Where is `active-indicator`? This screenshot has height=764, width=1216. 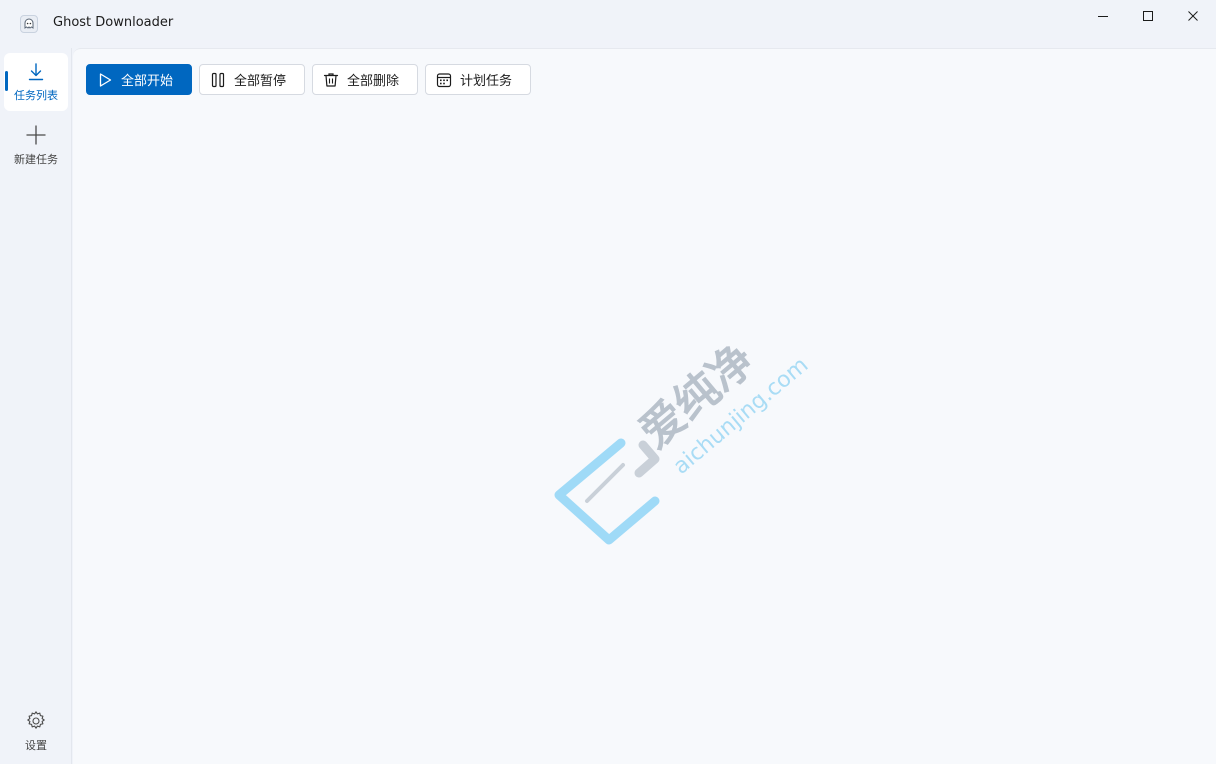 active-indicator is located at coordinates (6, 81).